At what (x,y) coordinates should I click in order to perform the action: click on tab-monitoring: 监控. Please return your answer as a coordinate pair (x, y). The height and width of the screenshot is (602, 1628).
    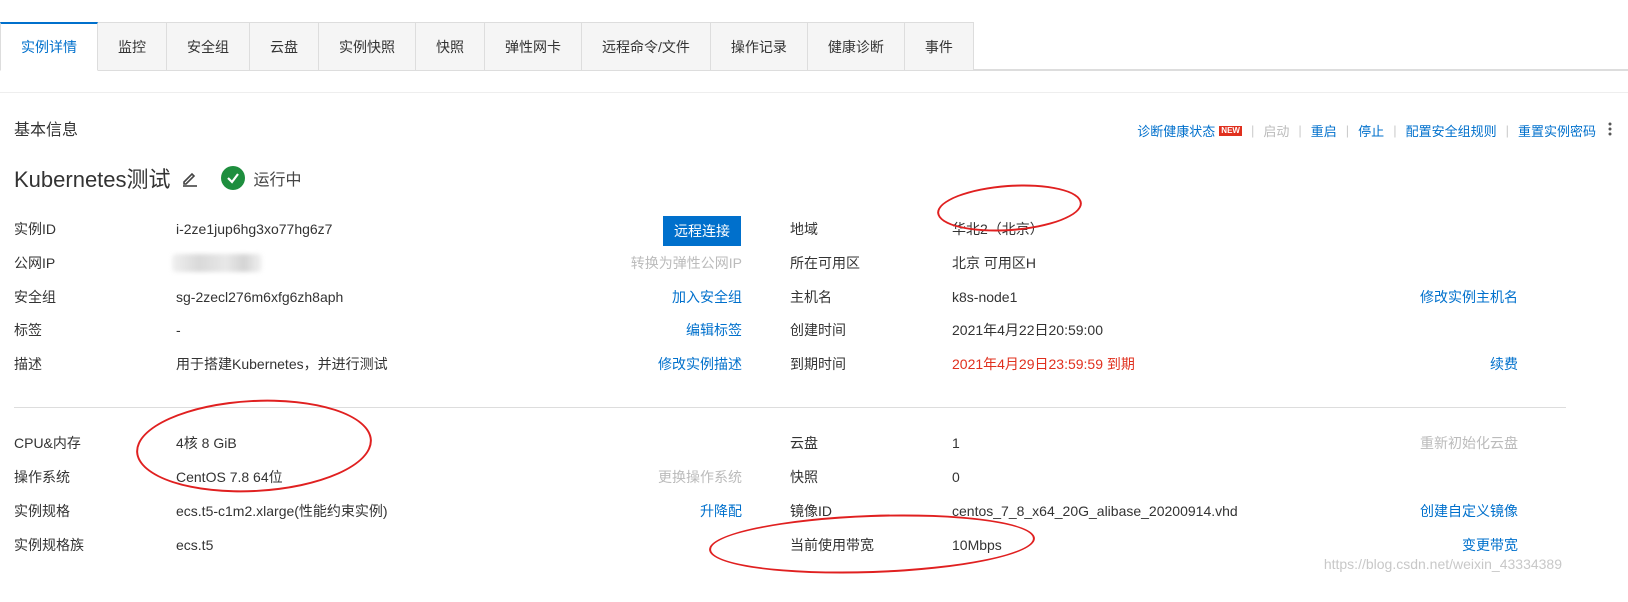
    Looking at the image, I should click on (132, 46).